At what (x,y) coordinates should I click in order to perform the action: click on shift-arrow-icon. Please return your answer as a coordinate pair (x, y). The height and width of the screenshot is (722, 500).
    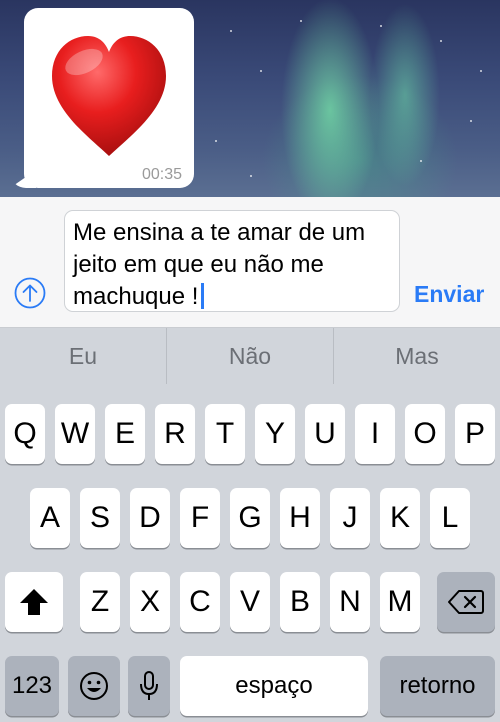
    Looking at the image, I should click on (34, 602).